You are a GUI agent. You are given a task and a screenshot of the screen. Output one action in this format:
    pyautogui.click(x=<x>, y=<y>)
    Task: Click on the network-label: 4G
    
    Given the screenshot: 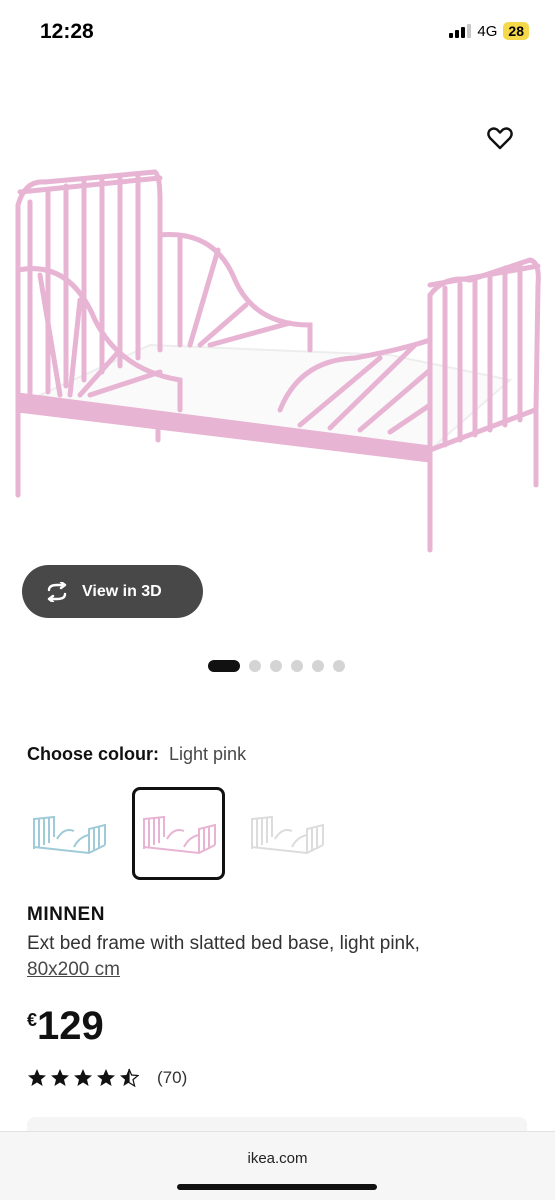 What is the action you would take?
    pyautogui.click(x=487, y=31)
    